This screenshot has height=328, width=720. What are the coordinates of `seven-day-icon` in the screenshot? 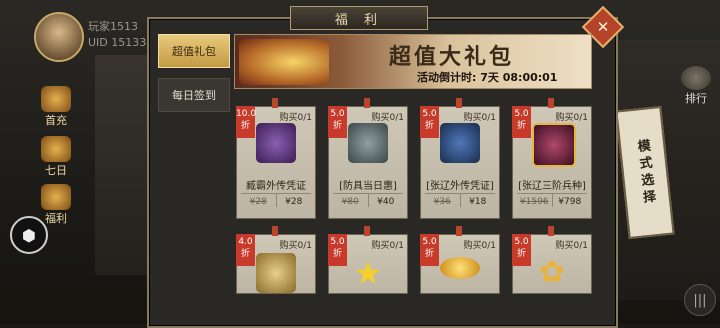 It's located at (56, 149).